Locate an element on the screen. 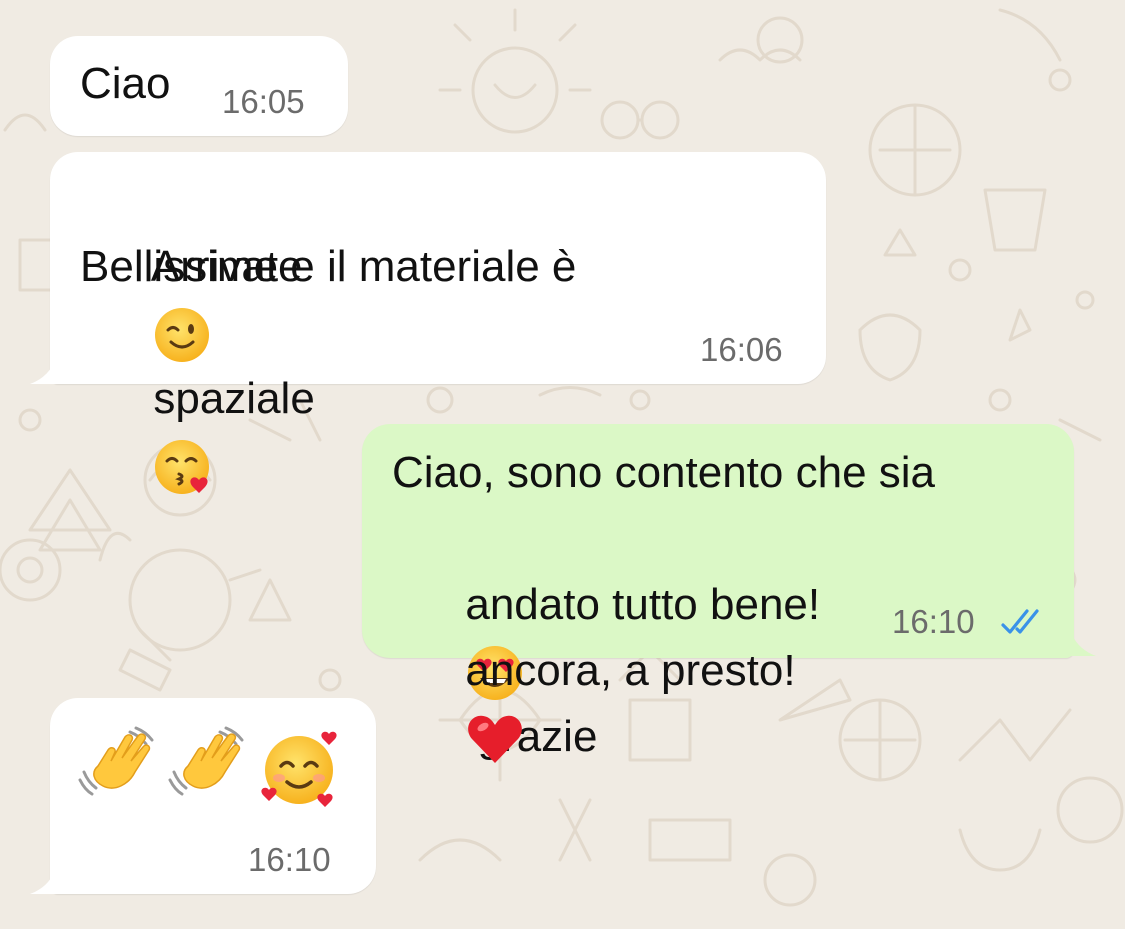 This screenshot has width=1125, height=929. face-blowing-kiss-emoji is located at coordinates (182, 467).